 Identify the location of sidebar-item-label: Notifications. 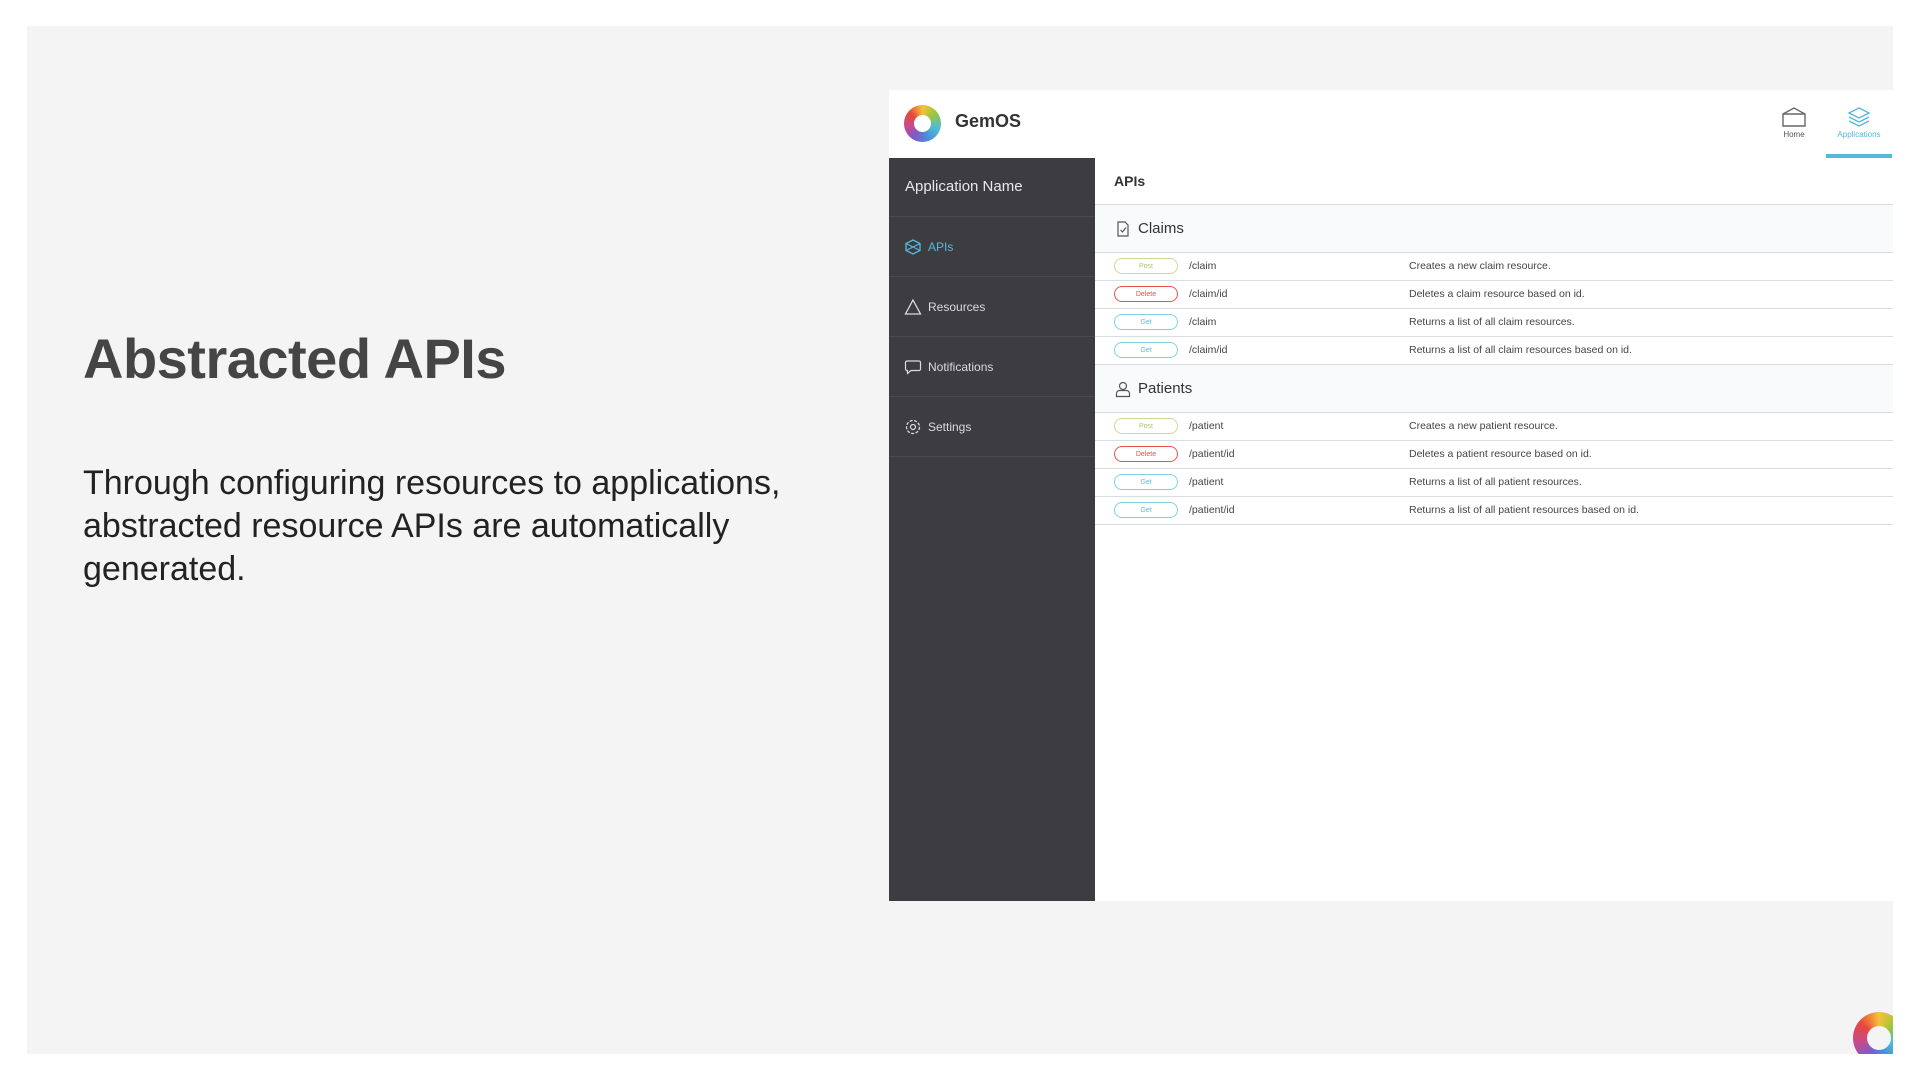
(961, 366).